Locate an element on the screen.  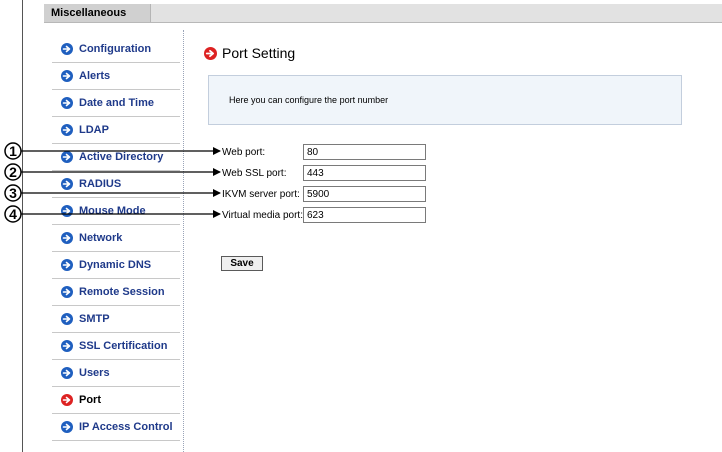
callout-number: 3 is located at coordinates (13, 193).